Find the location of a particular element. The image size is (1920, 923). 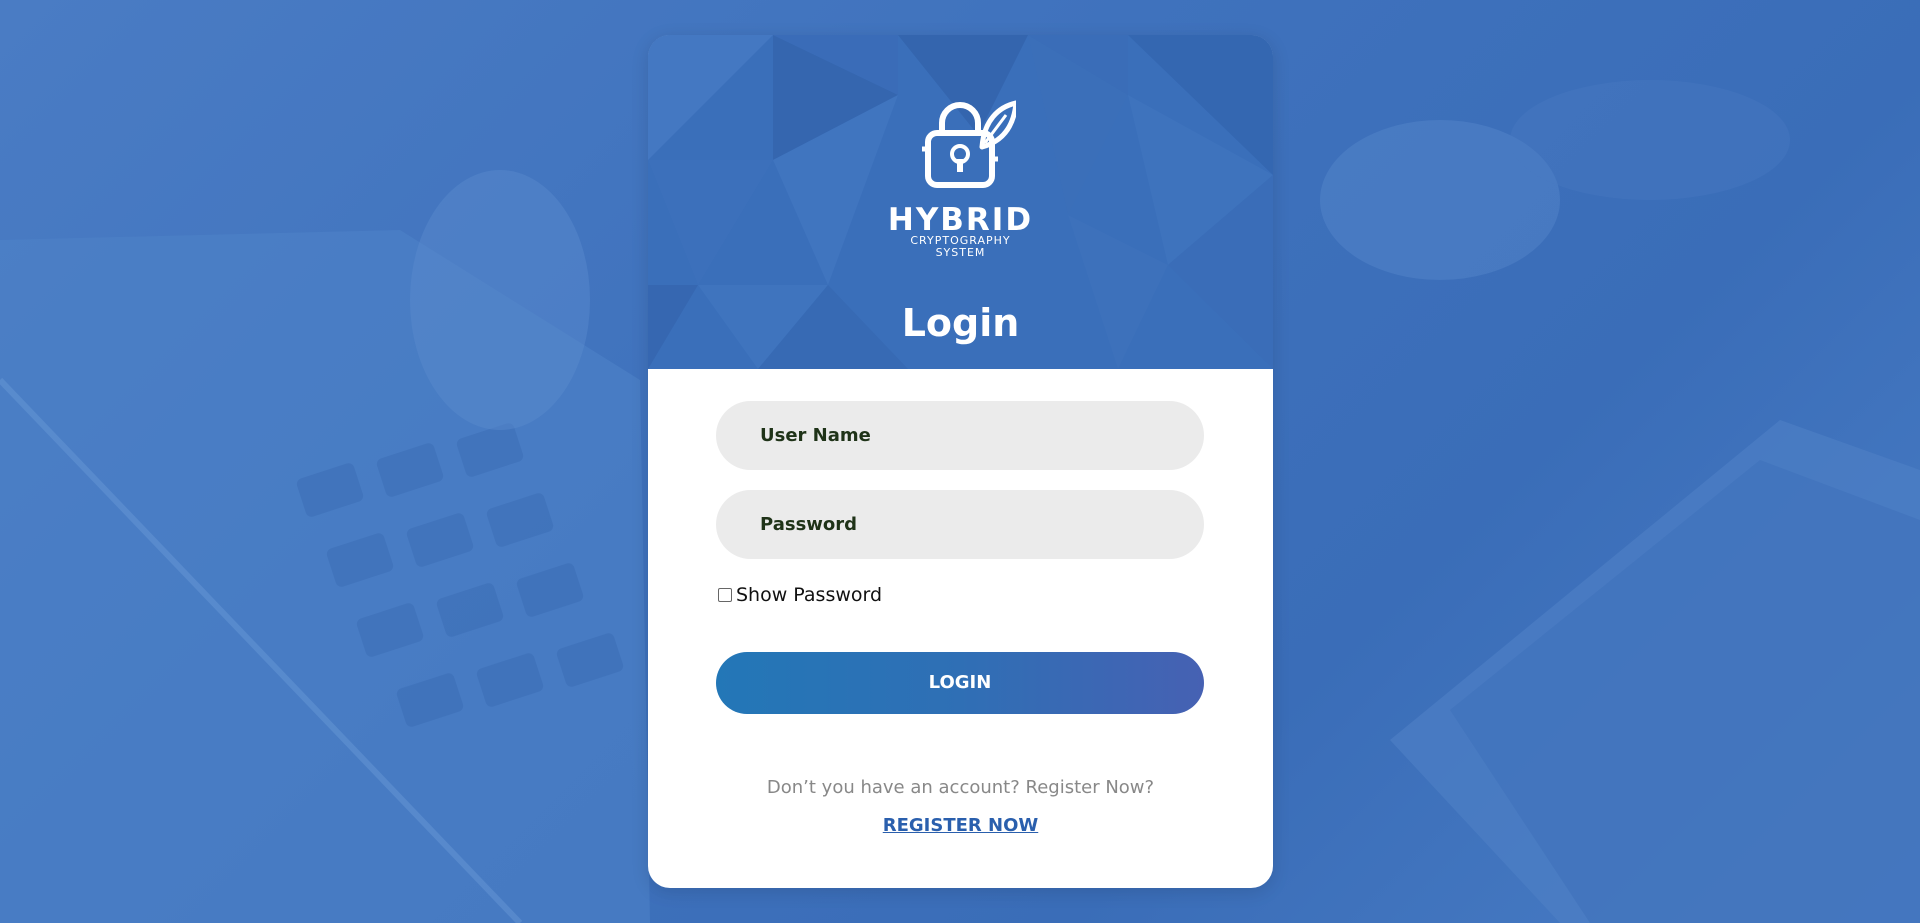

register-link: REGISTER NOW is located at coordinates (960, 825).